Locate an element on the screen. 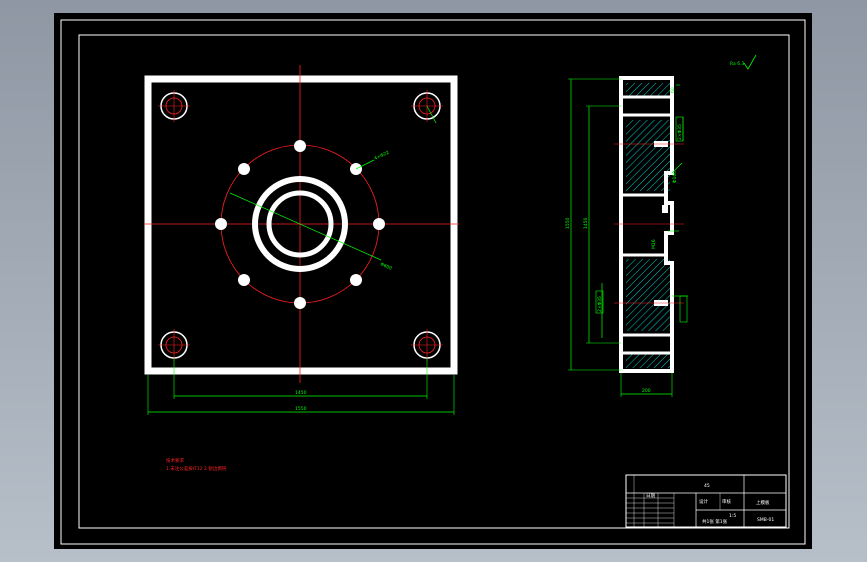 The height and width of the screenshot is (562, 867). dim-counterbore-top: 2×Φ35 is located at coordinates (680, 132).